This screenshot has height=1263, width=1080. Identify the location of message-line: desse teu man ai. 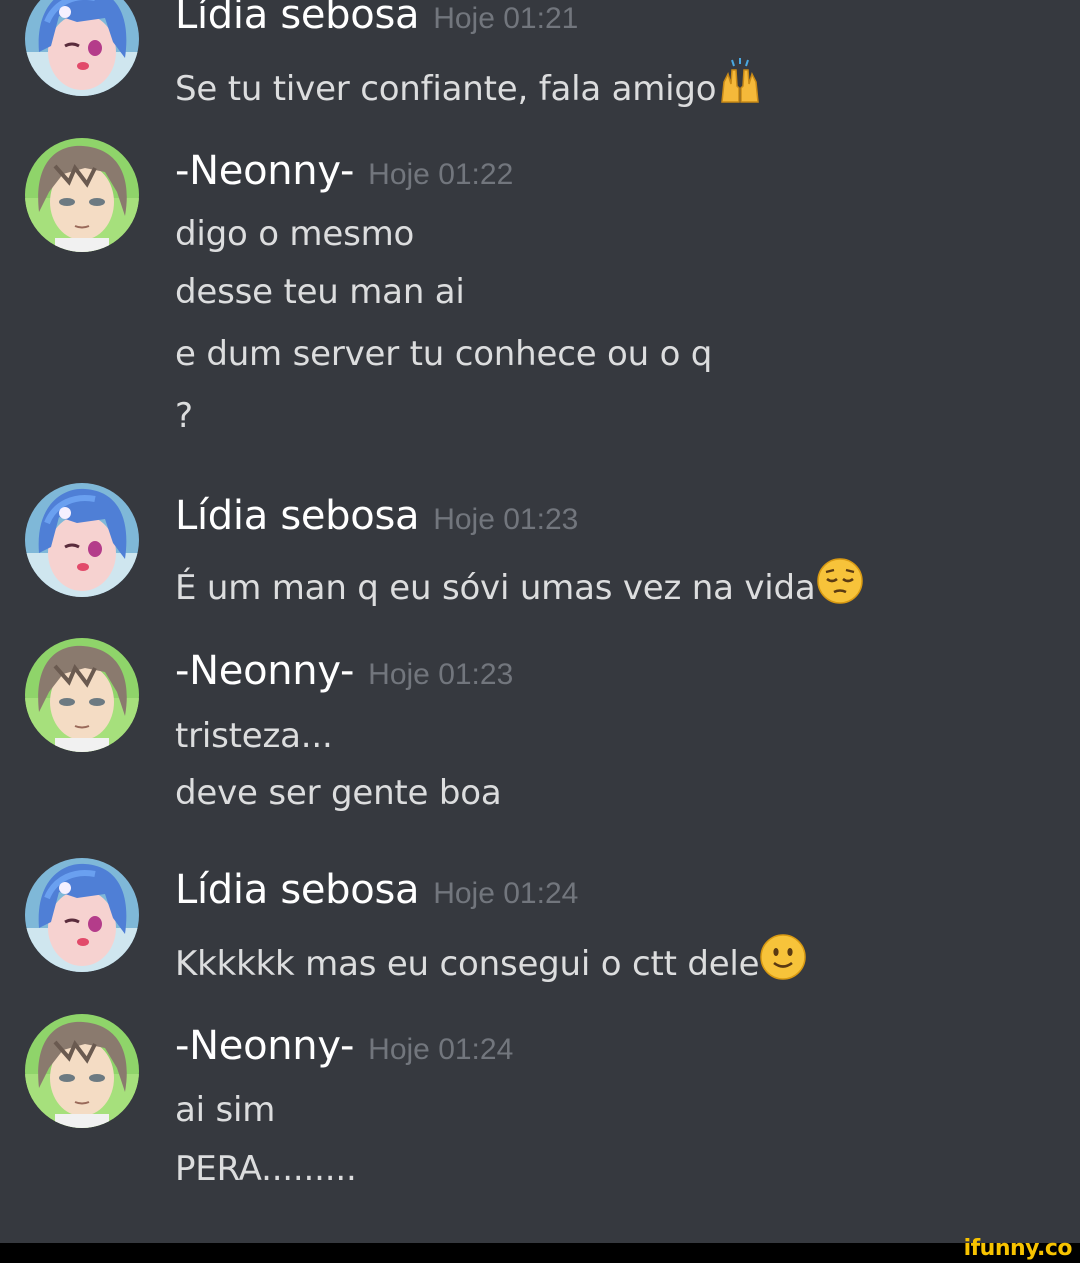
(320, 292).